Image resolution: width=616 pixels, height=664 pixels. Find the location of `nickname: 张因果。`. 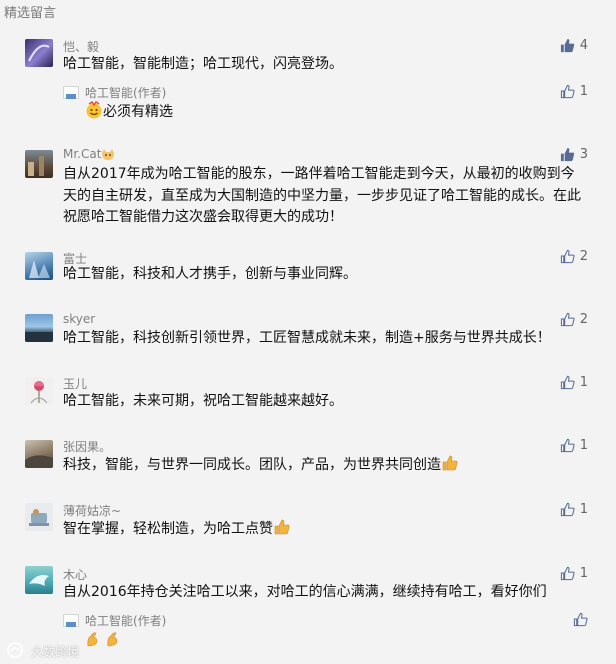

nickname: 张因果。 is located at coordinates (87, 447).